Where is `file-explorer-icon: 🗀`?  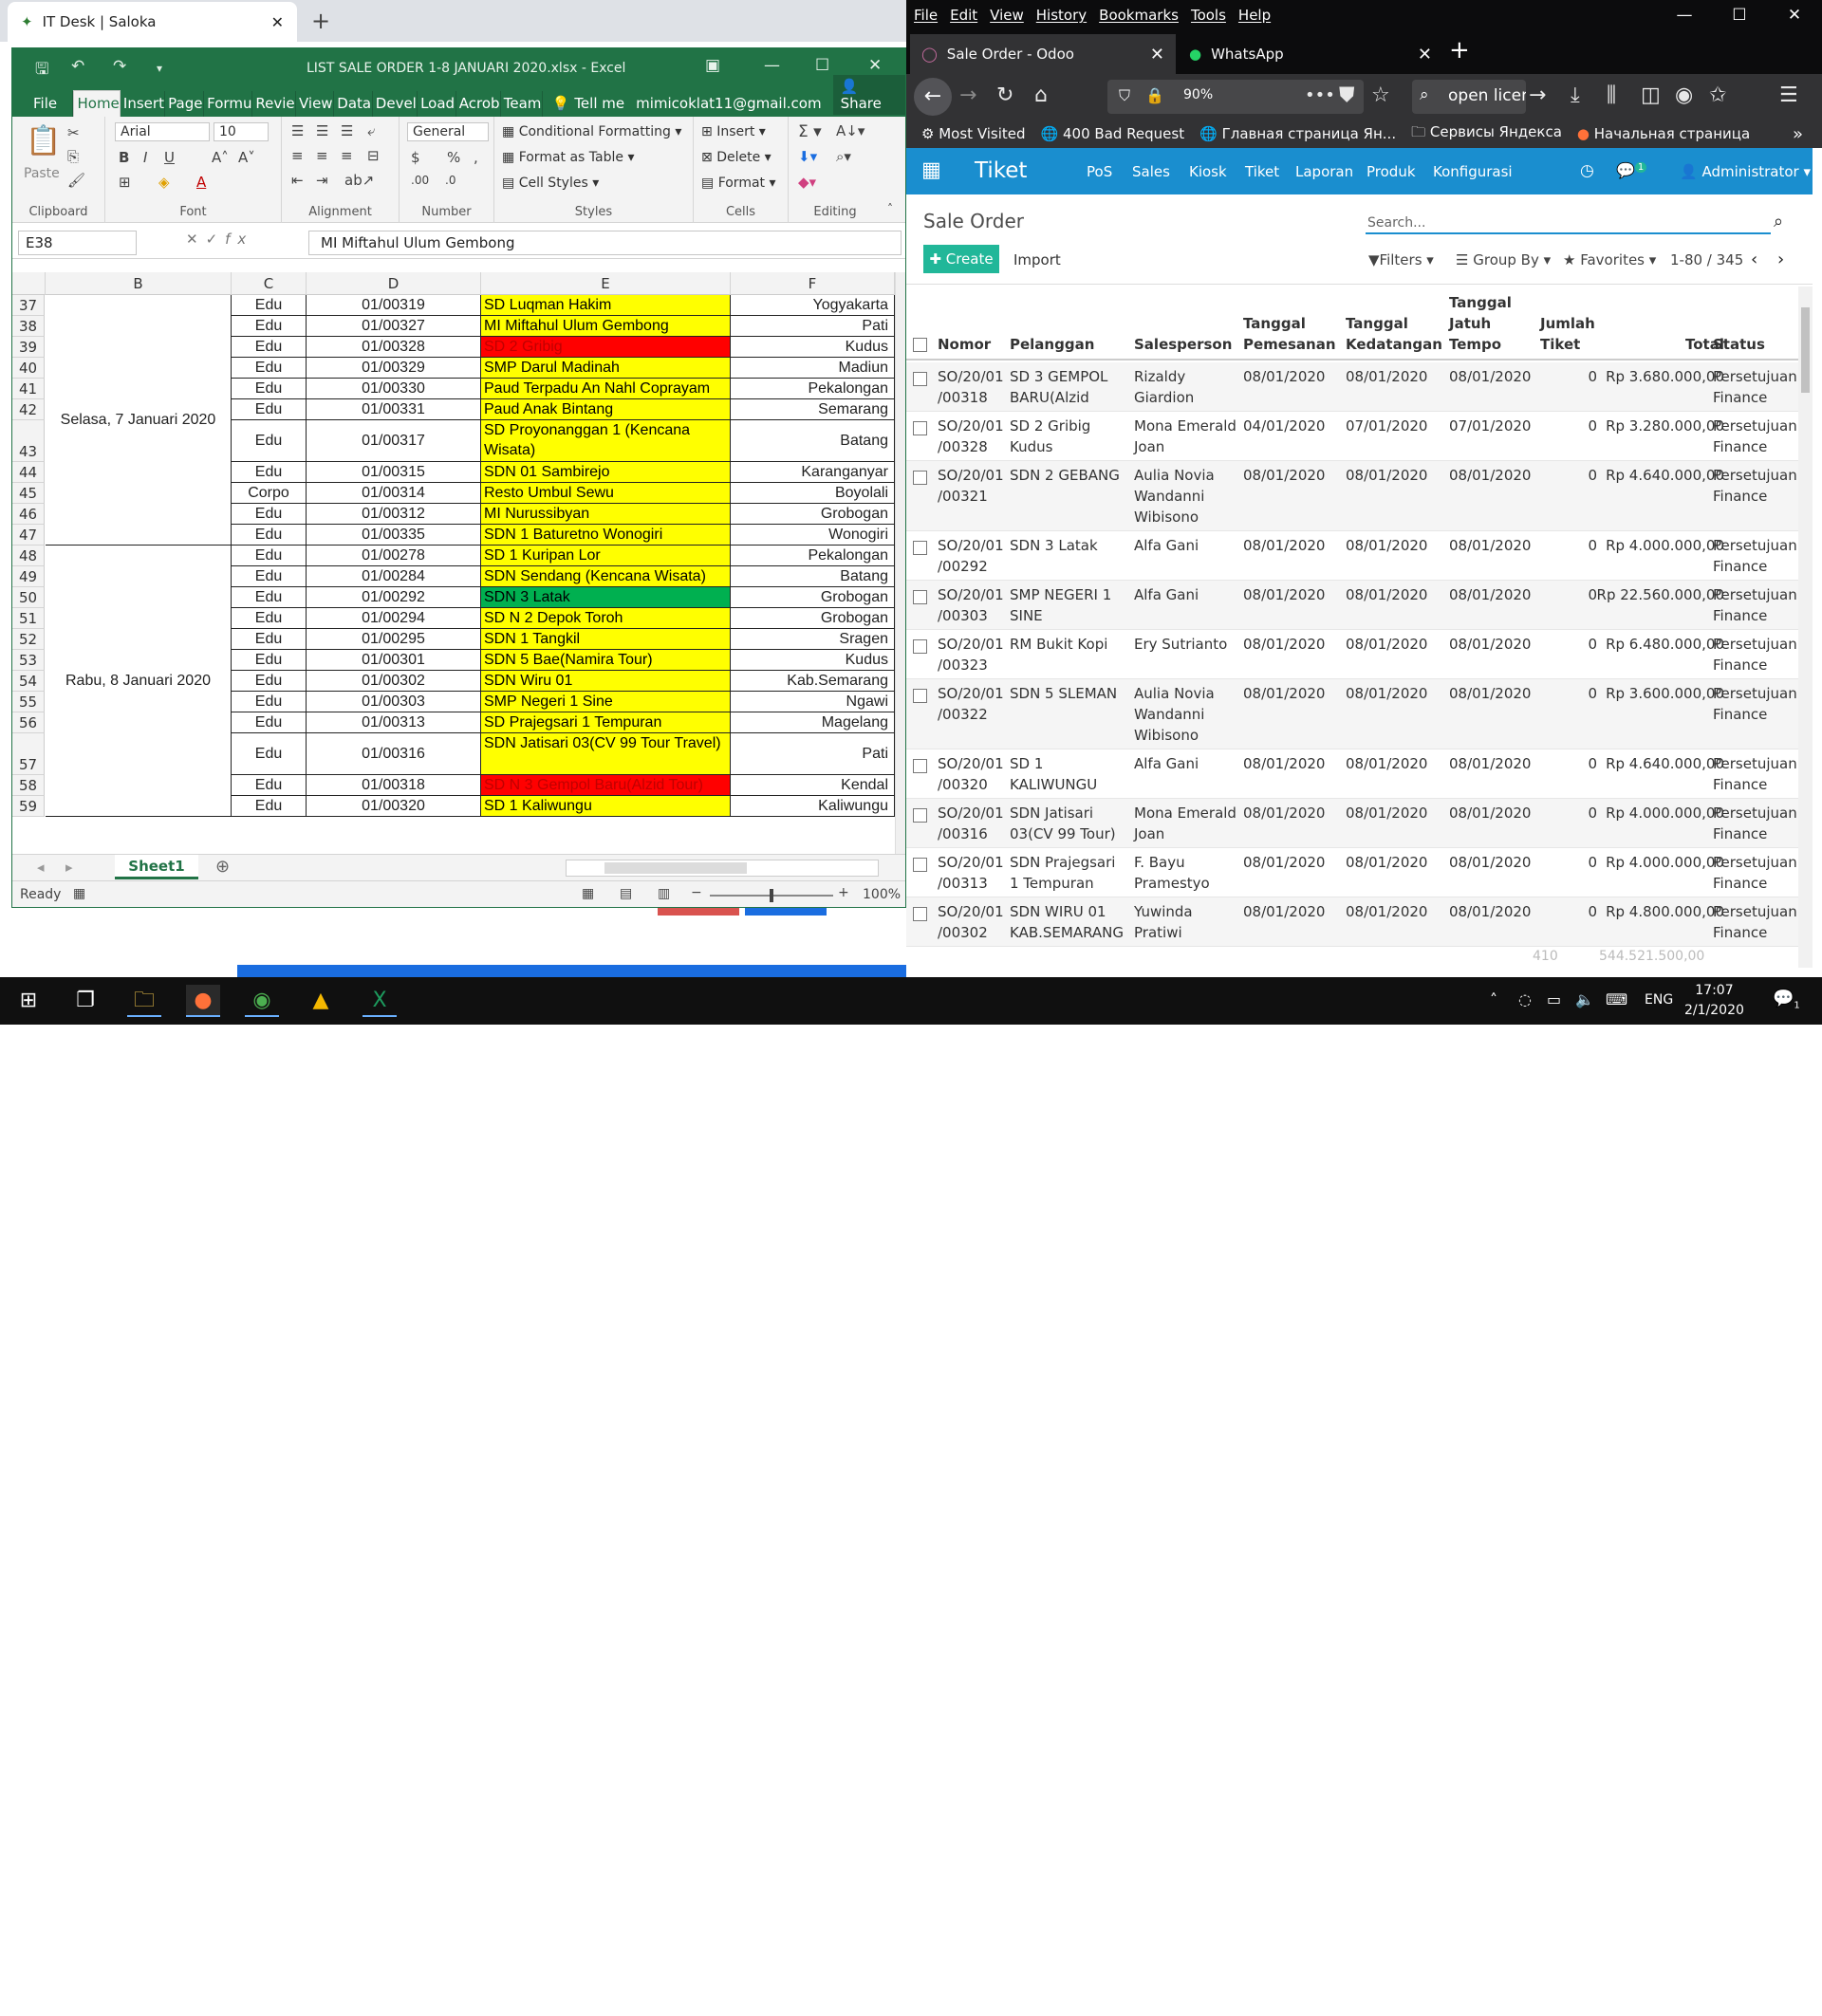
file-explorer-icon: 🗀 is located at coordinates (144, 1001).